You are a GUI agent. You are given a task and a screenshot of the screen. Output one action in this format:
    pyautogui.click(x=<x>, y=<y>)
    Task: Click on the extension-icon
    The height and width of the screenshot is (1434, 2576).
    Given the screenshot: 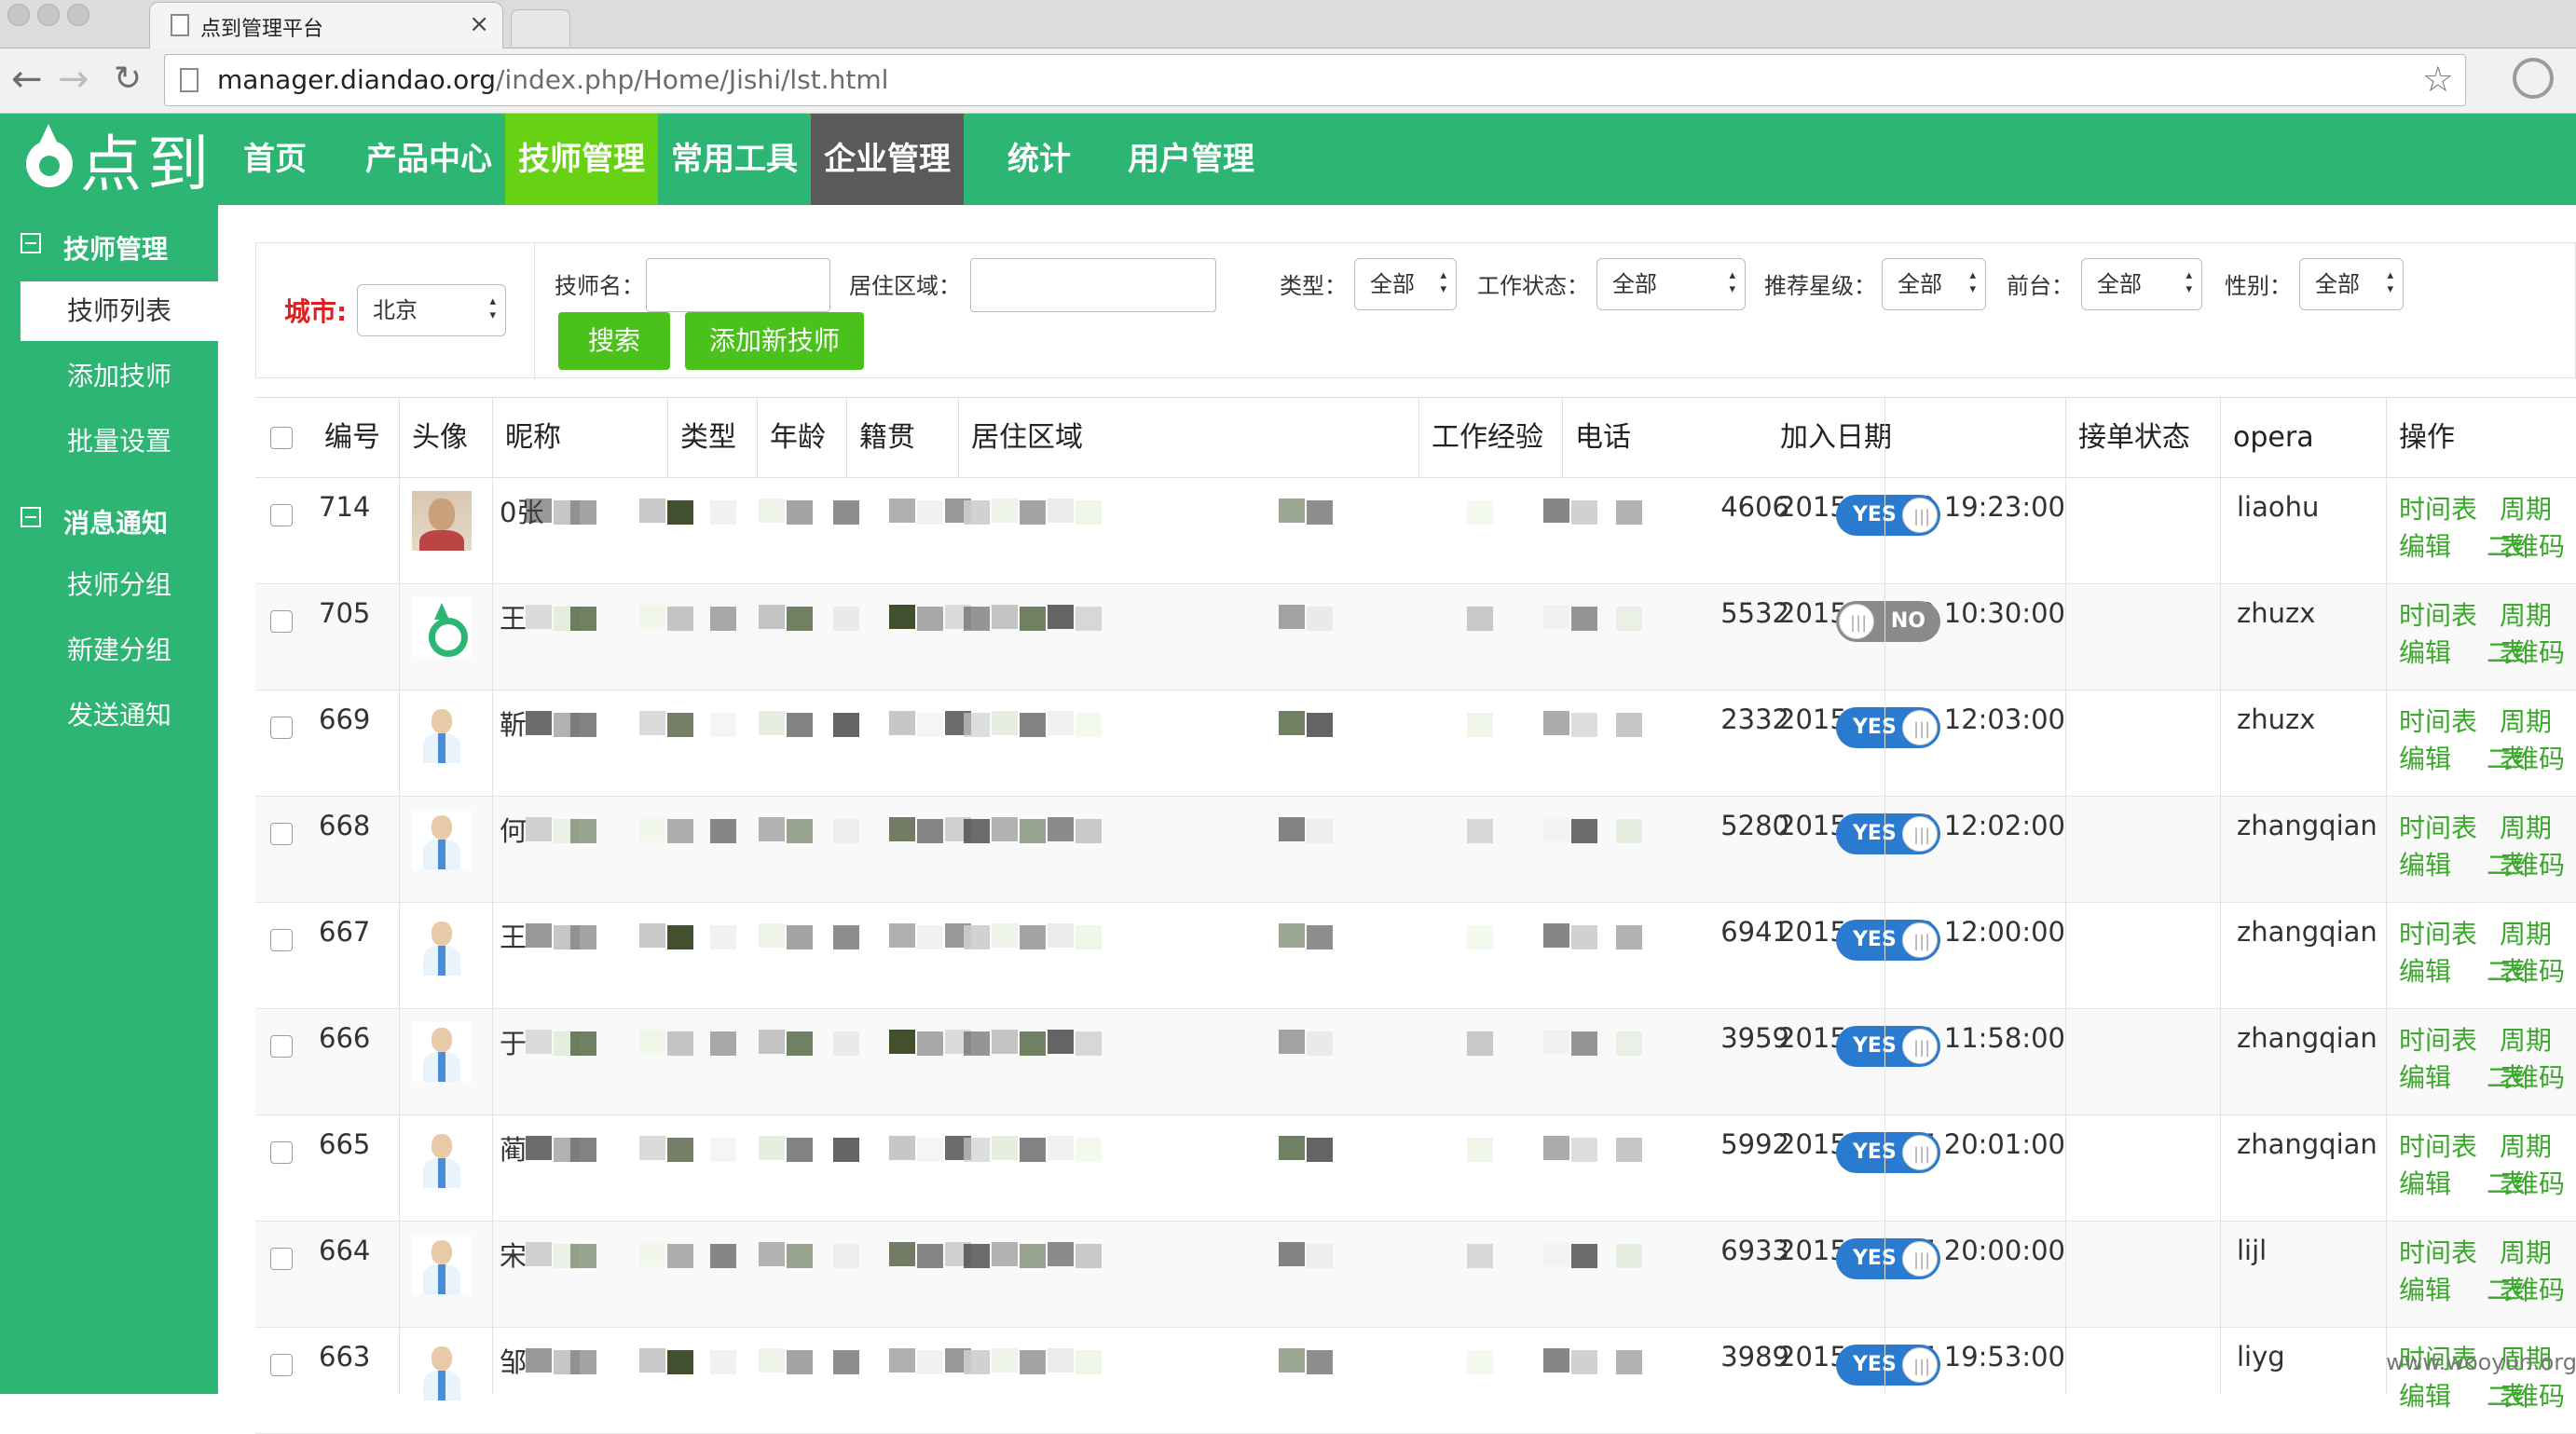 What is the action you would take?
    pyautogui.click(x=2533, y=78)
    